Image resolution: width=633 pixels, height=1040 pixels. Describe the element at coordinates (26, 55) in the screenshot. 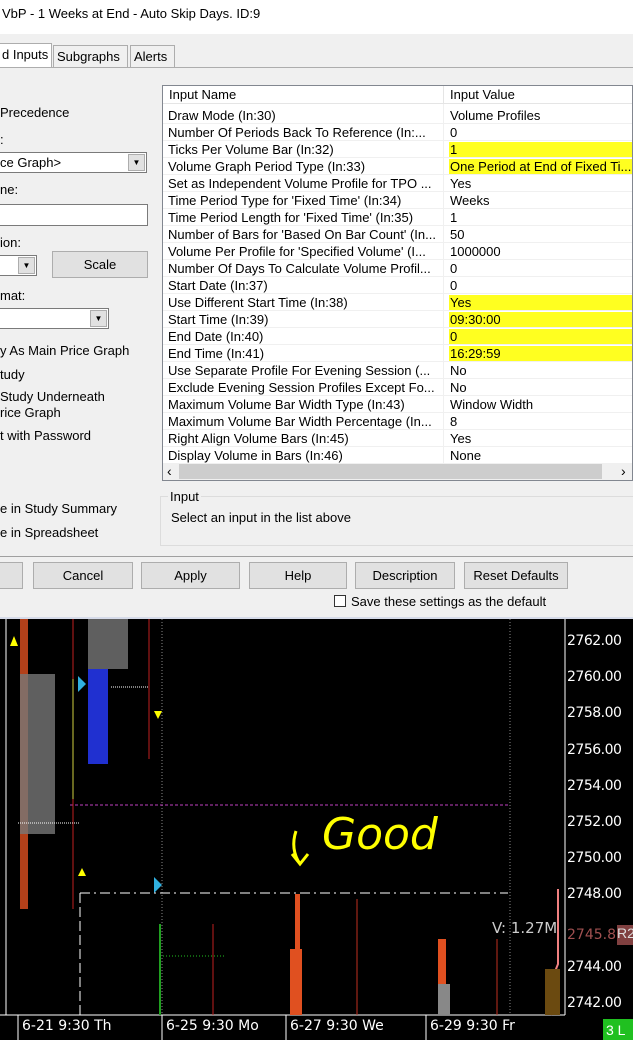

I see `tab-inputs: d Inputs` at that location.